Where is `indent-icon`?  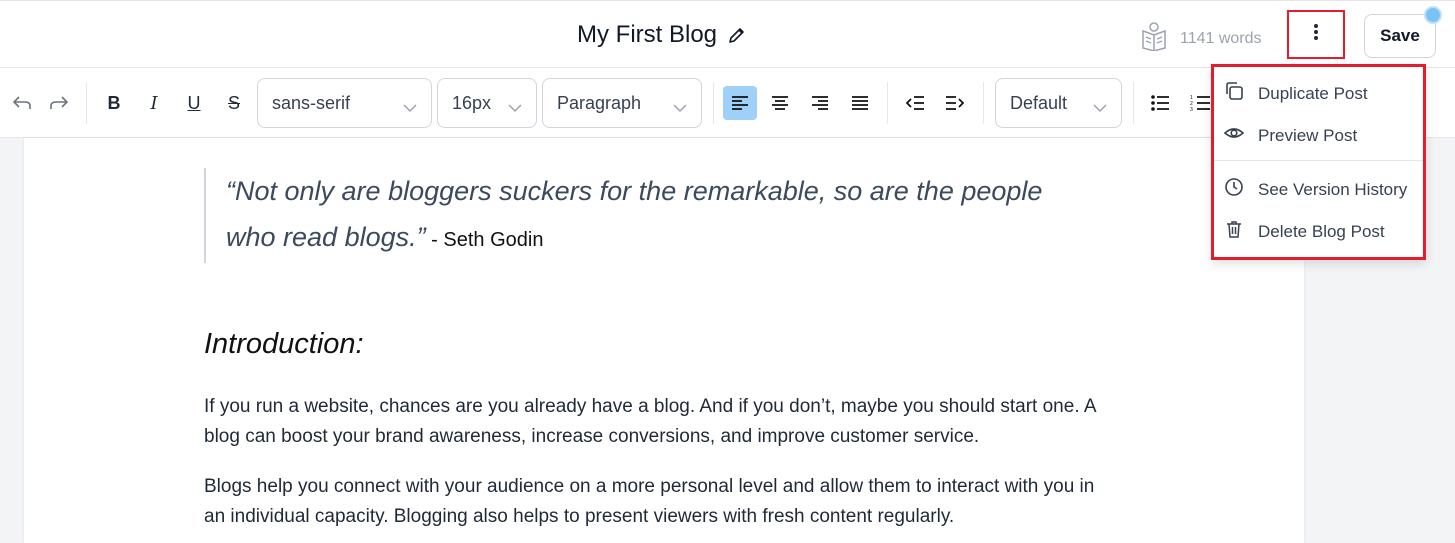
indent-icon is located at coordinates (955, 103).